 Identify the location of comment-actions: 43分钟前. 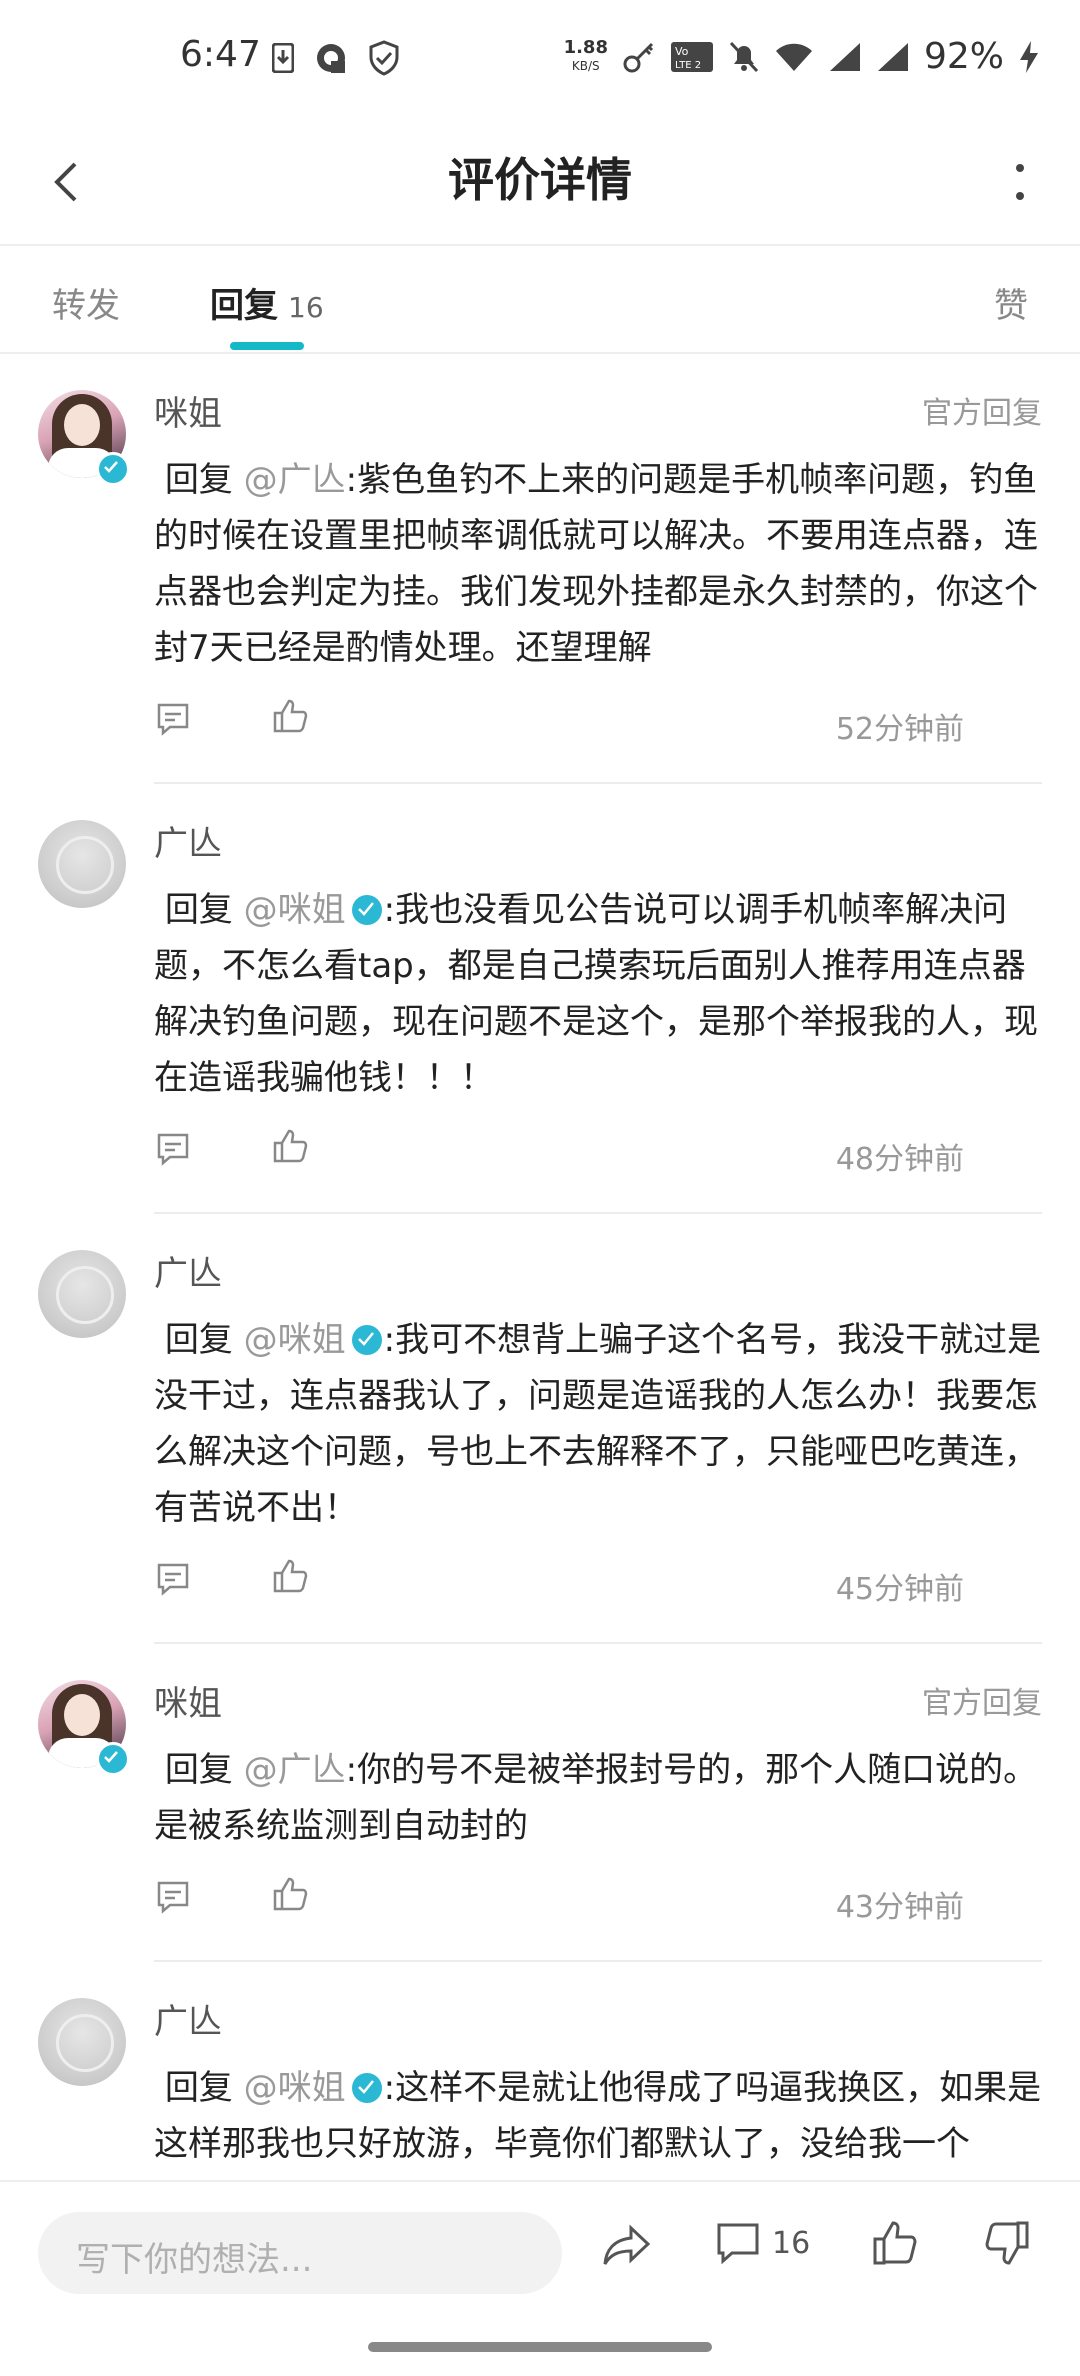
(579, 1901).